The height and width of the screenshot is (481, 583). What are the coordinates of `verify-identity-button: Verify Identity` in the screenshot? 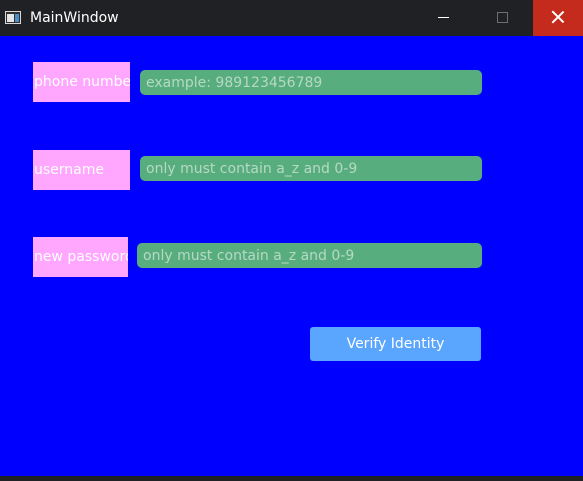 It's located at (395, 344).